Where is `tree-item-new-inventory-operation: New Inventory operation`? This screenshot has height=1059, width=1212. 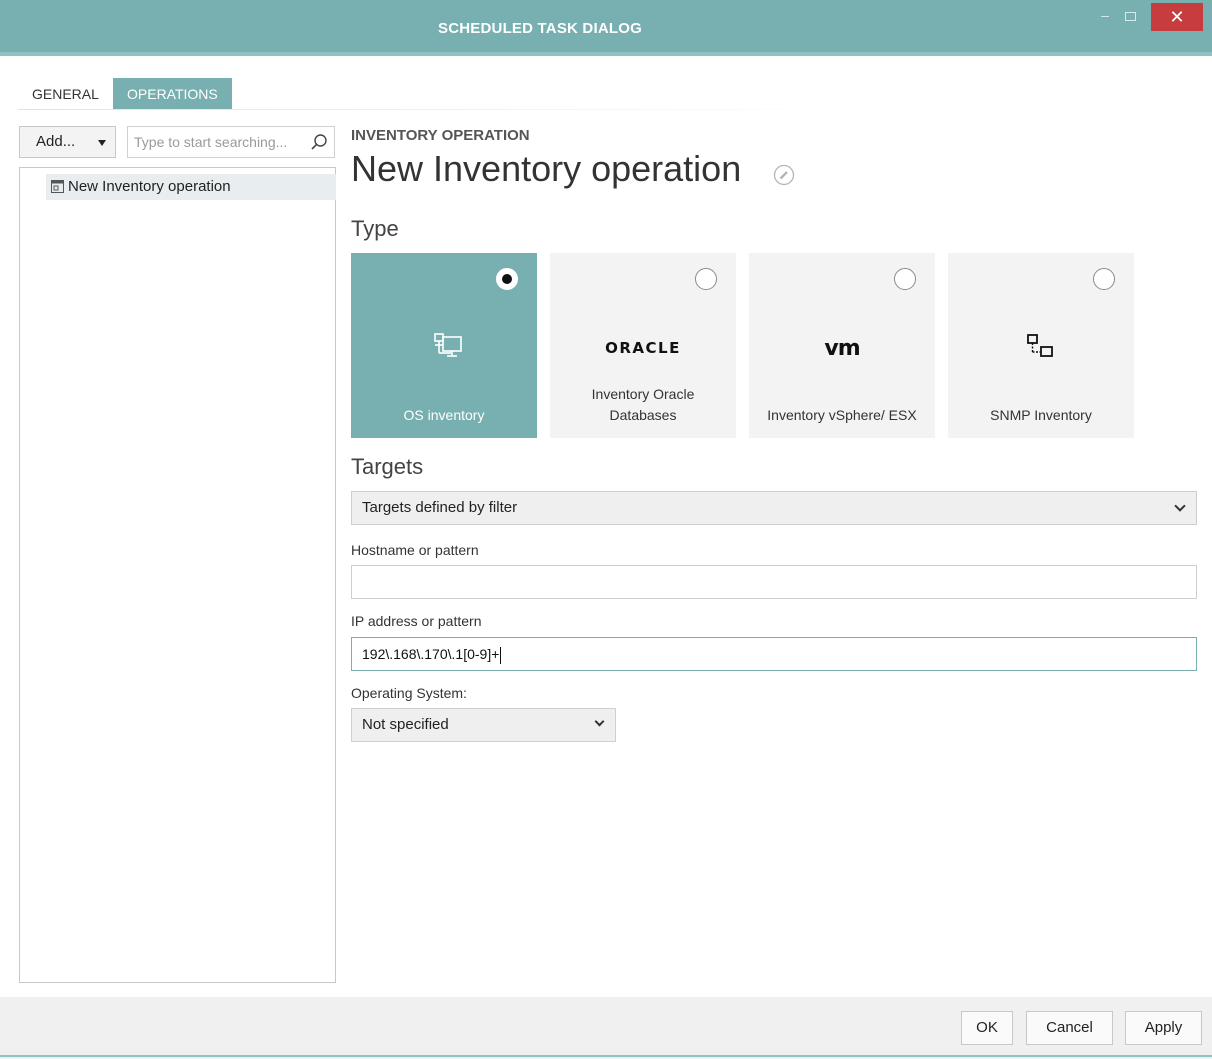
tree-item-new-inventory-operation: New Inventory operation is located at coordinates (191, 187).